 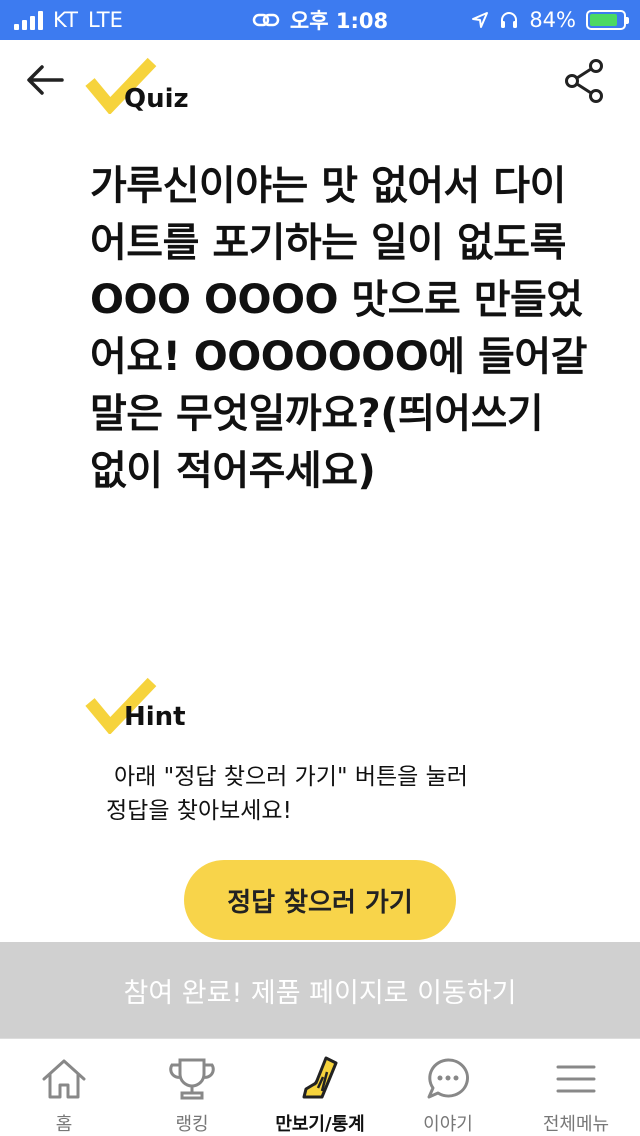 What do you see at coordinates (339, 21) in the screenshot?
I see `clock: 오후 1:08` at bounding box center [339, 21].